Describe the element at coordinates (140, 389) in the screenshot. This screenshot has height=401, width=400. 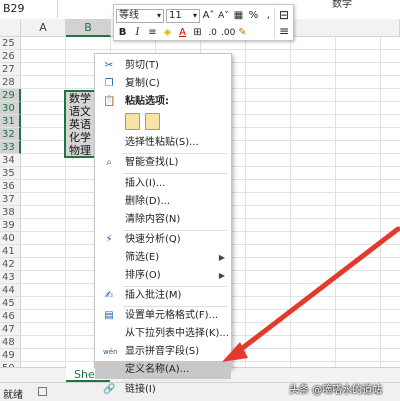
I see `menu-item-label: 链接(I)` at that location.